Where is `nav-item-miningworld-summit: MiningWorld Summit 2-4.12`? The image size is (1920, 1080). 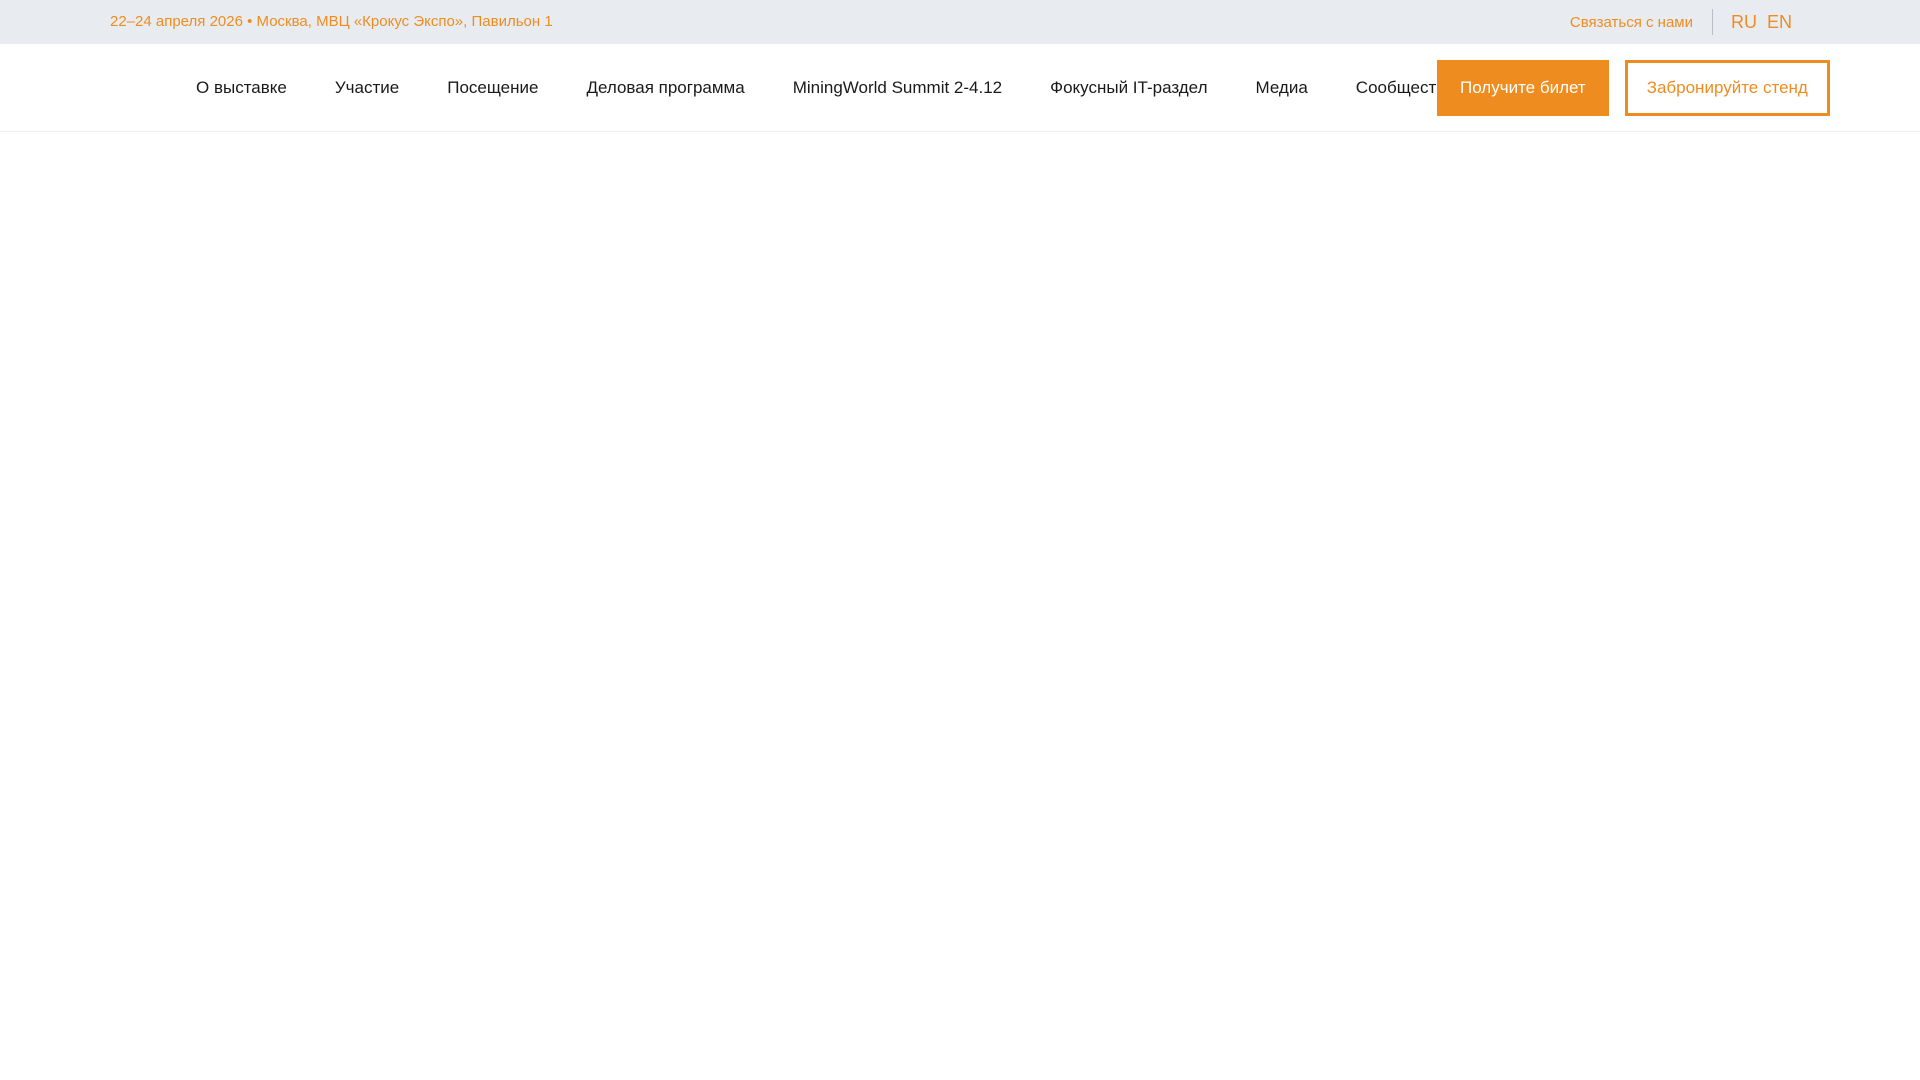
nav-item-miningworld-summit: MiningWorld Summit 2-4.12 is located at coordinates (897, 88).